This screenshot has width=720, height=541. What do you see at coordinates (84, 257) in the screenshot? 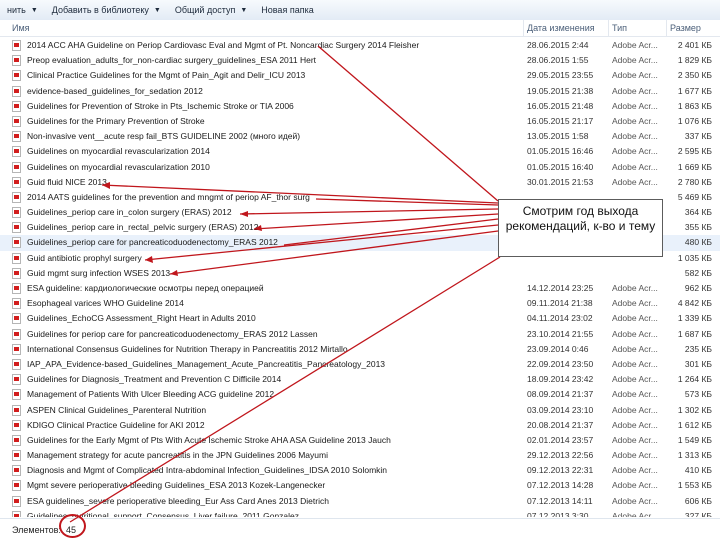
I see `file-name: Guid antibiotic prophyl surgery` at bounding box center [84, 257].